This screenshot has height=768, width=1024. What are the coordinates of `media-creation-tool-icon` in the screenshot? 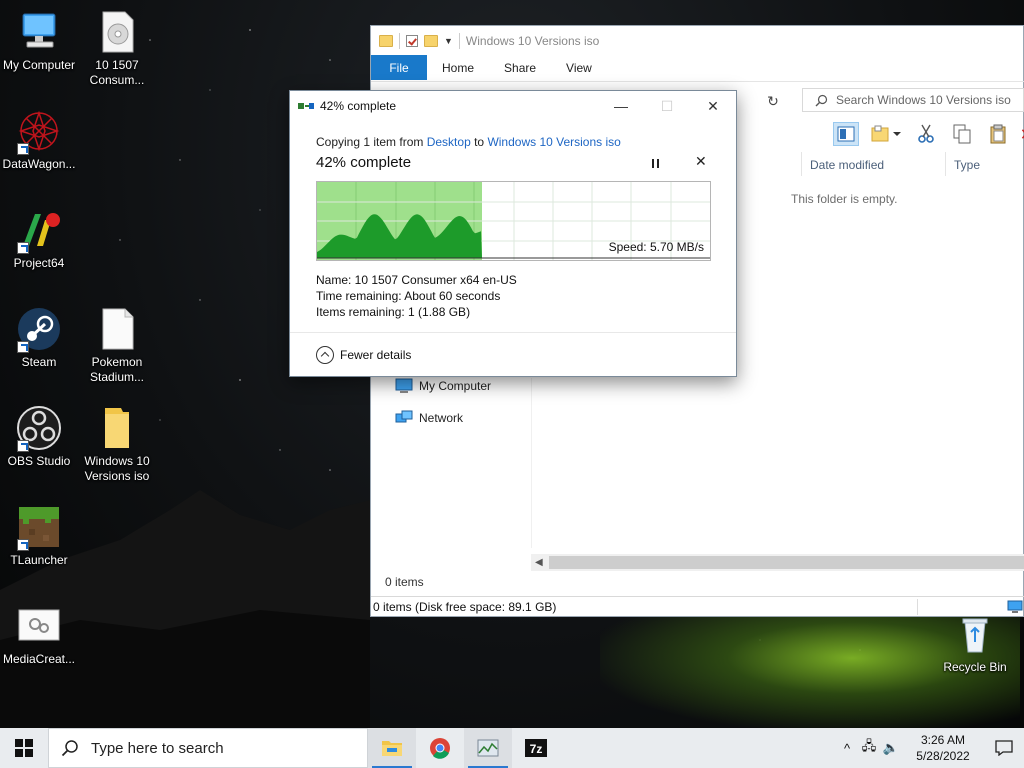 It's located at (39, 625).